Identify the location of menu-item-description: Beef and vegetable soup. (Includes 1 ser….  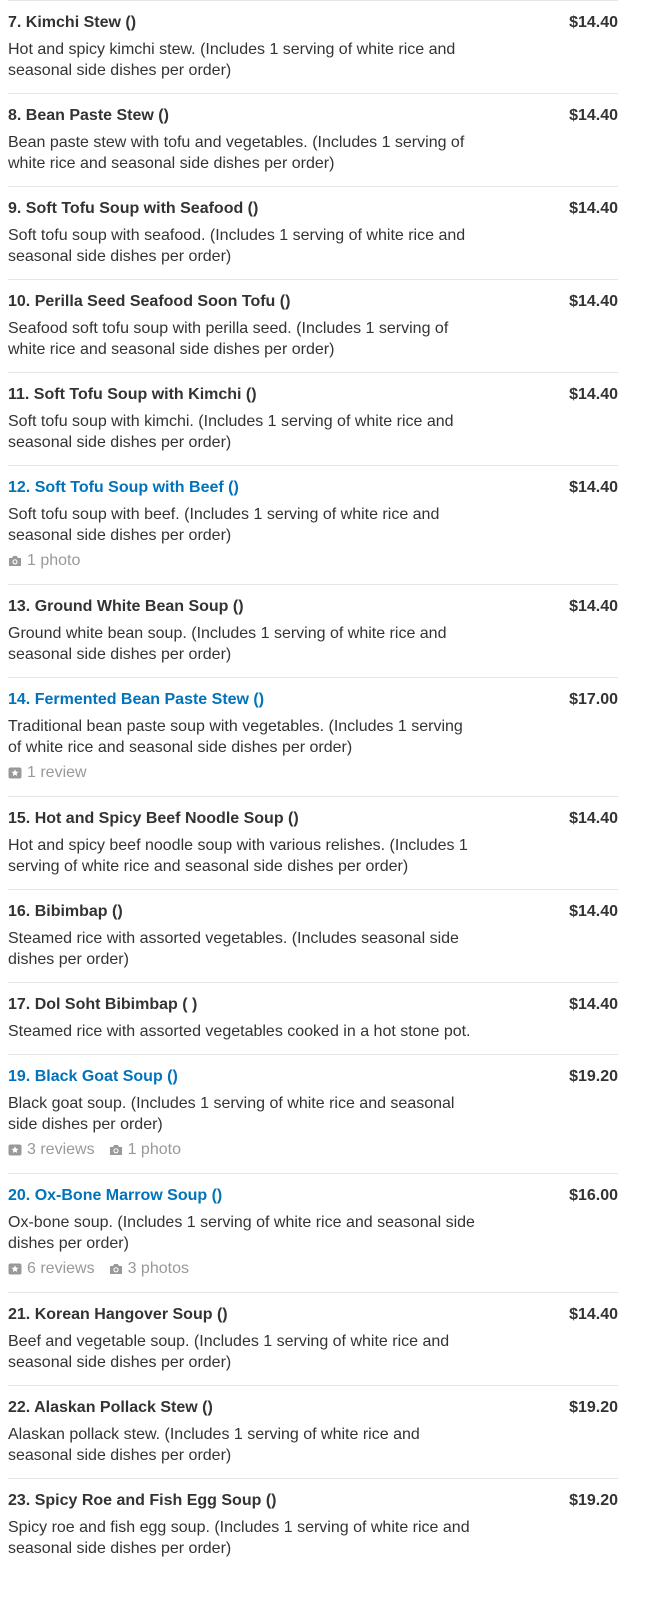
(229, 1352).